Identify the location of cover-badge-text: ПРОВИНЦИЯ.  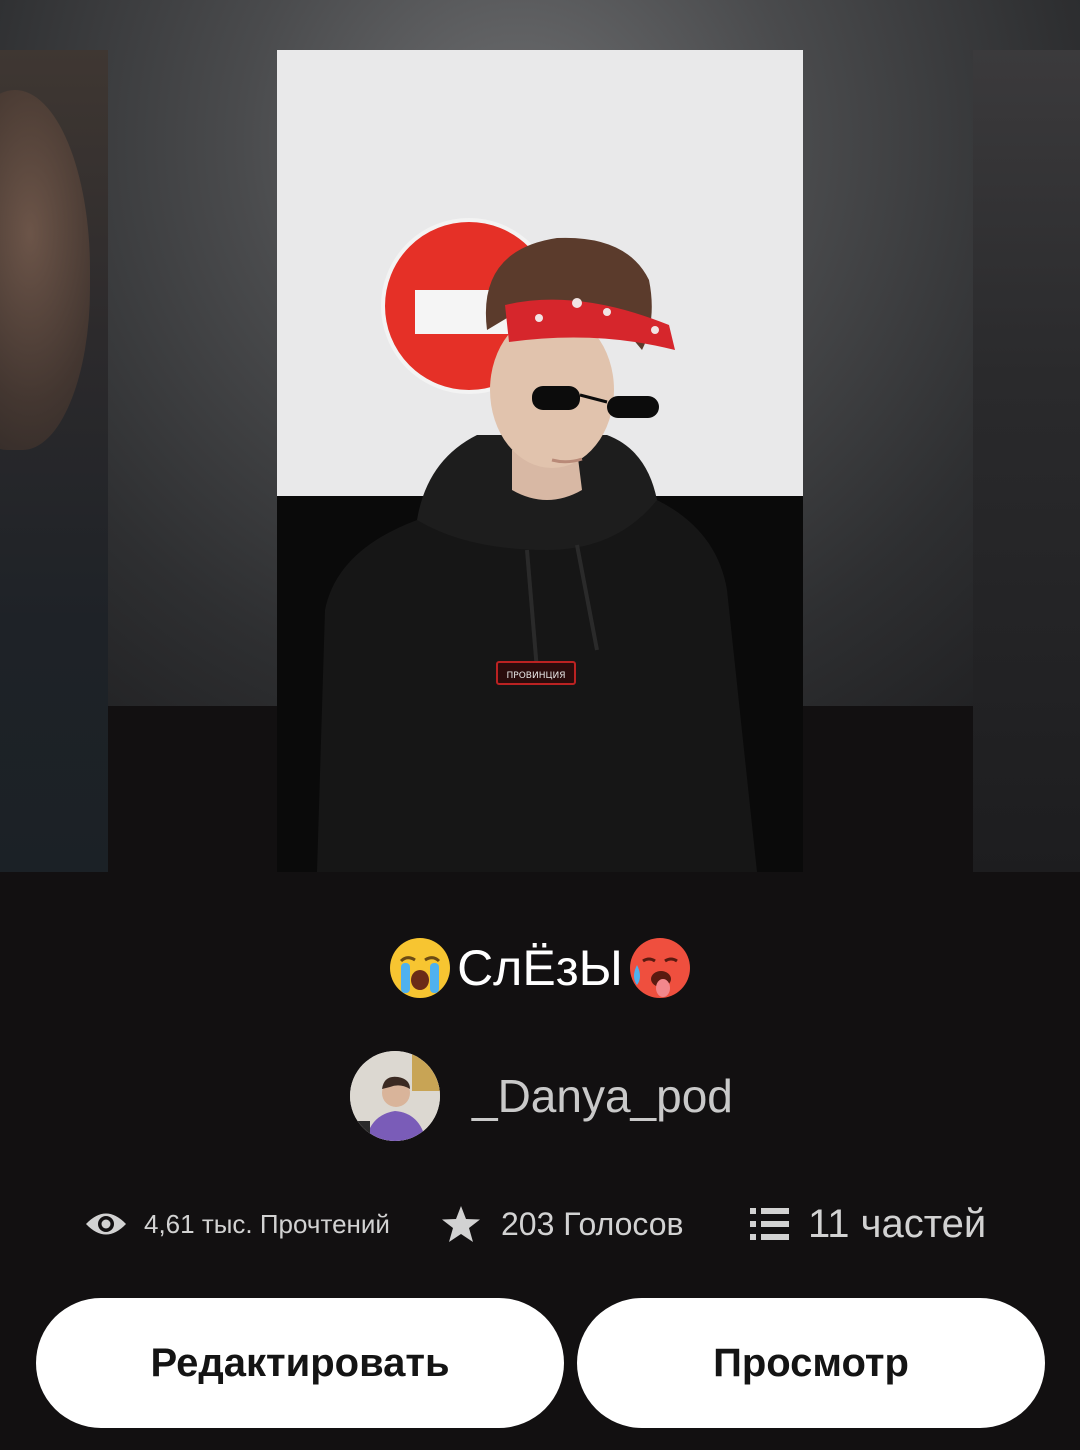
(536, 676).